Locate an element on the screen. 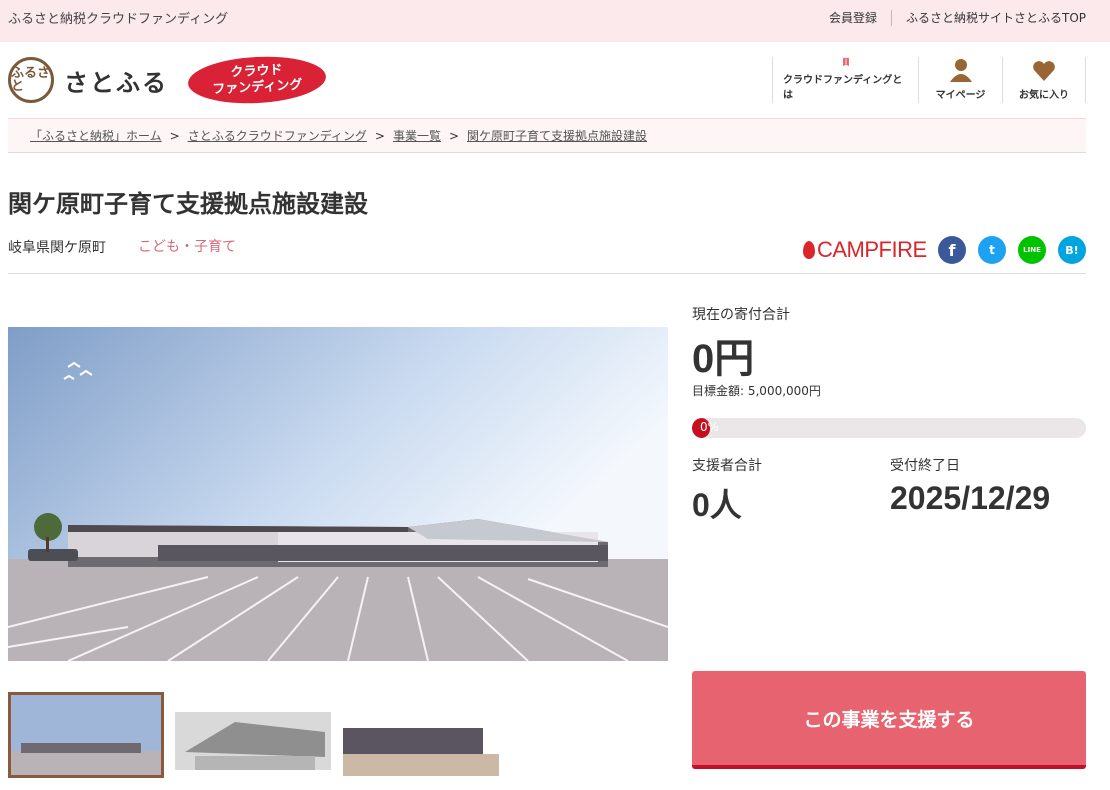 Image resolution: width=1110 pixels, height=790 pixels. backers-label: 支援者合計 is located at coordinates (727, 466).